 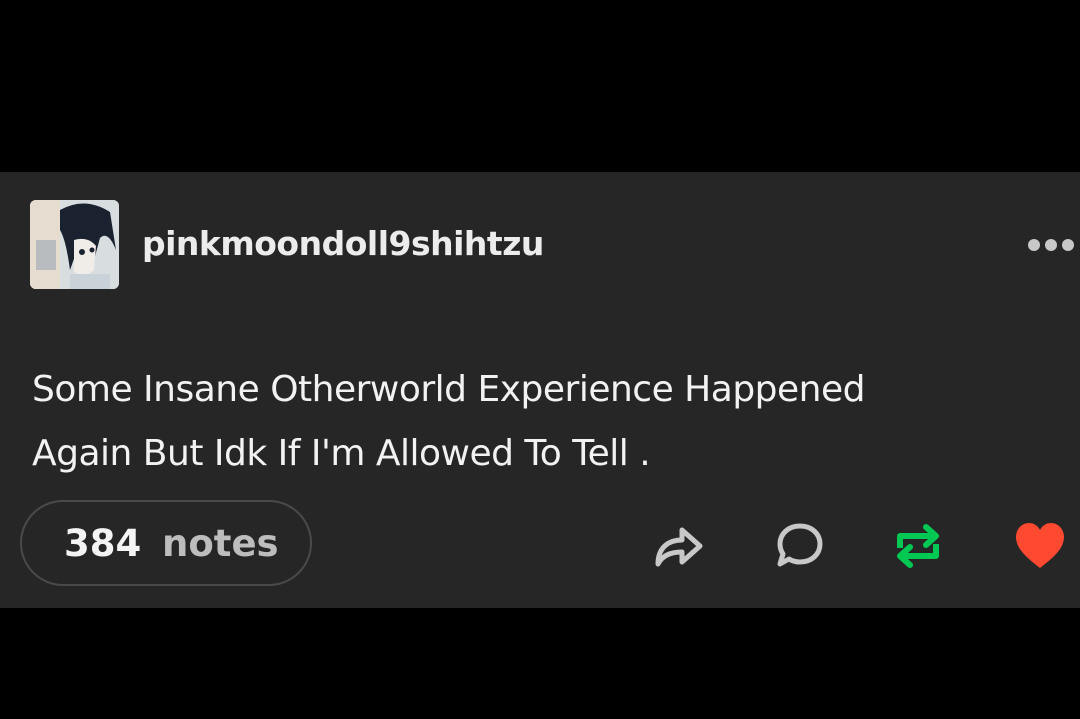 I want to click on heart-icon, so click(x=1040, y=545).